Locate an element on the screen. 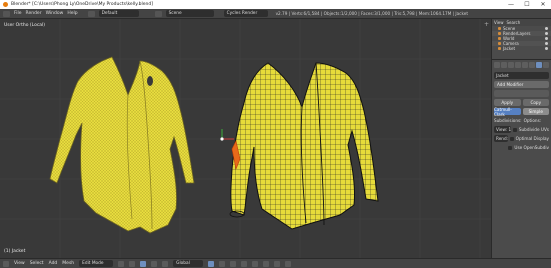 The width and height of the screenshot is (551, 268). outliner-row-label: Jacket is located at coordinates (509, 48).